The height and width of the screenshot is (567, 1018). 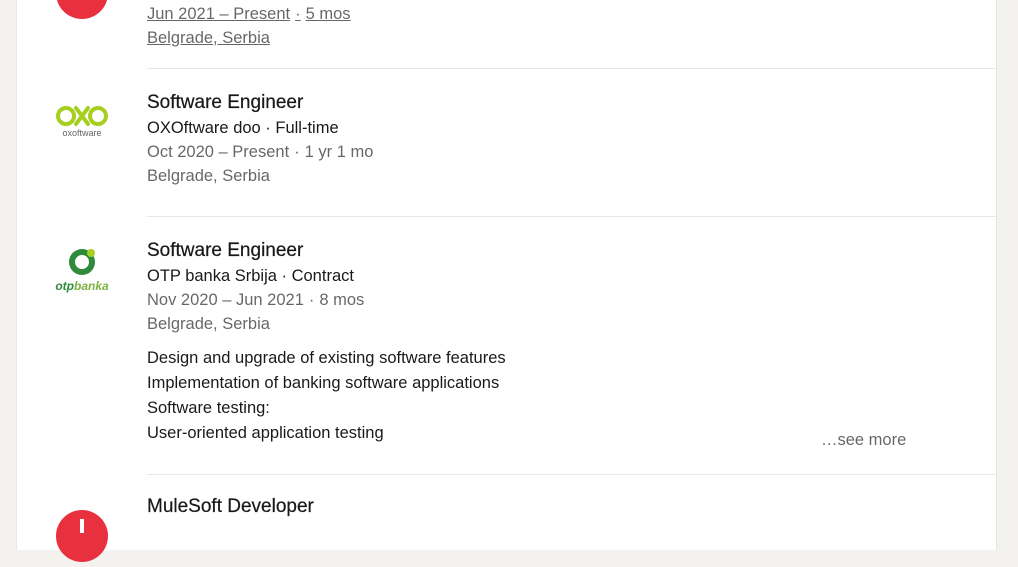 I want to click on date-range: Oct 2020 – Present, so click(x=218, y=152).